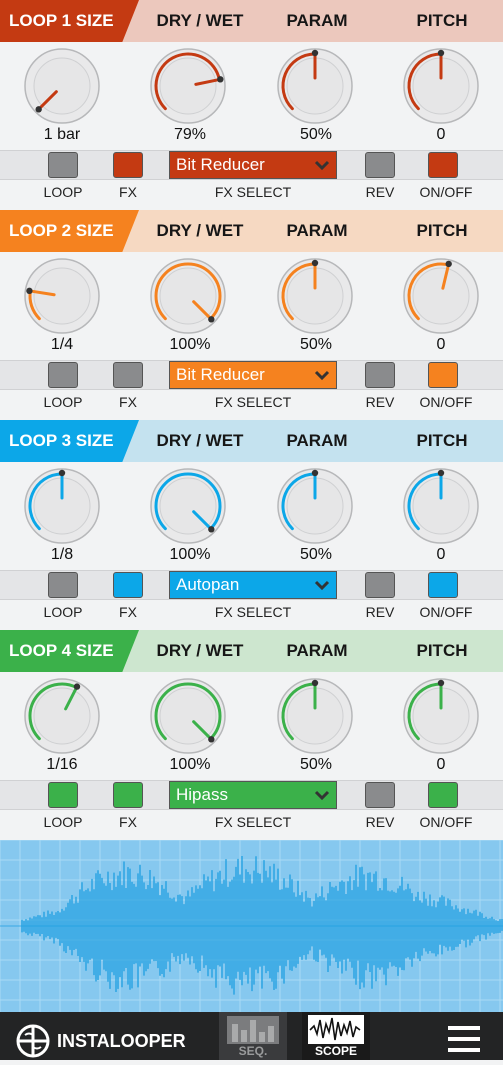  I want to click on seq-button: SEQ., so click(253, 1036).